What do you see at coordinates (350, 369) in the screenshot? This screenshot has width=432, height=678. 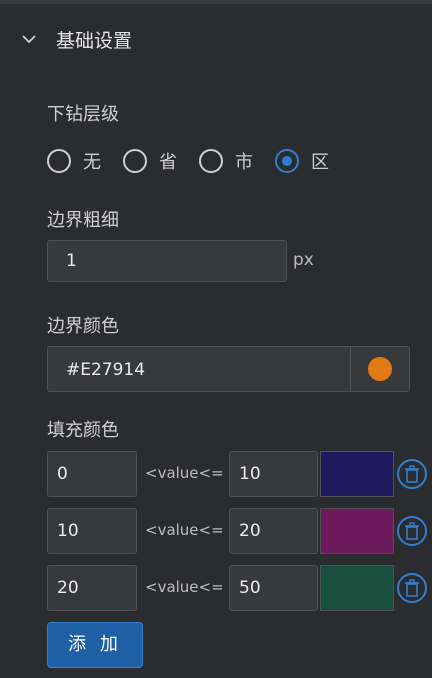 I see `divider` at bounding box center [350, 369].